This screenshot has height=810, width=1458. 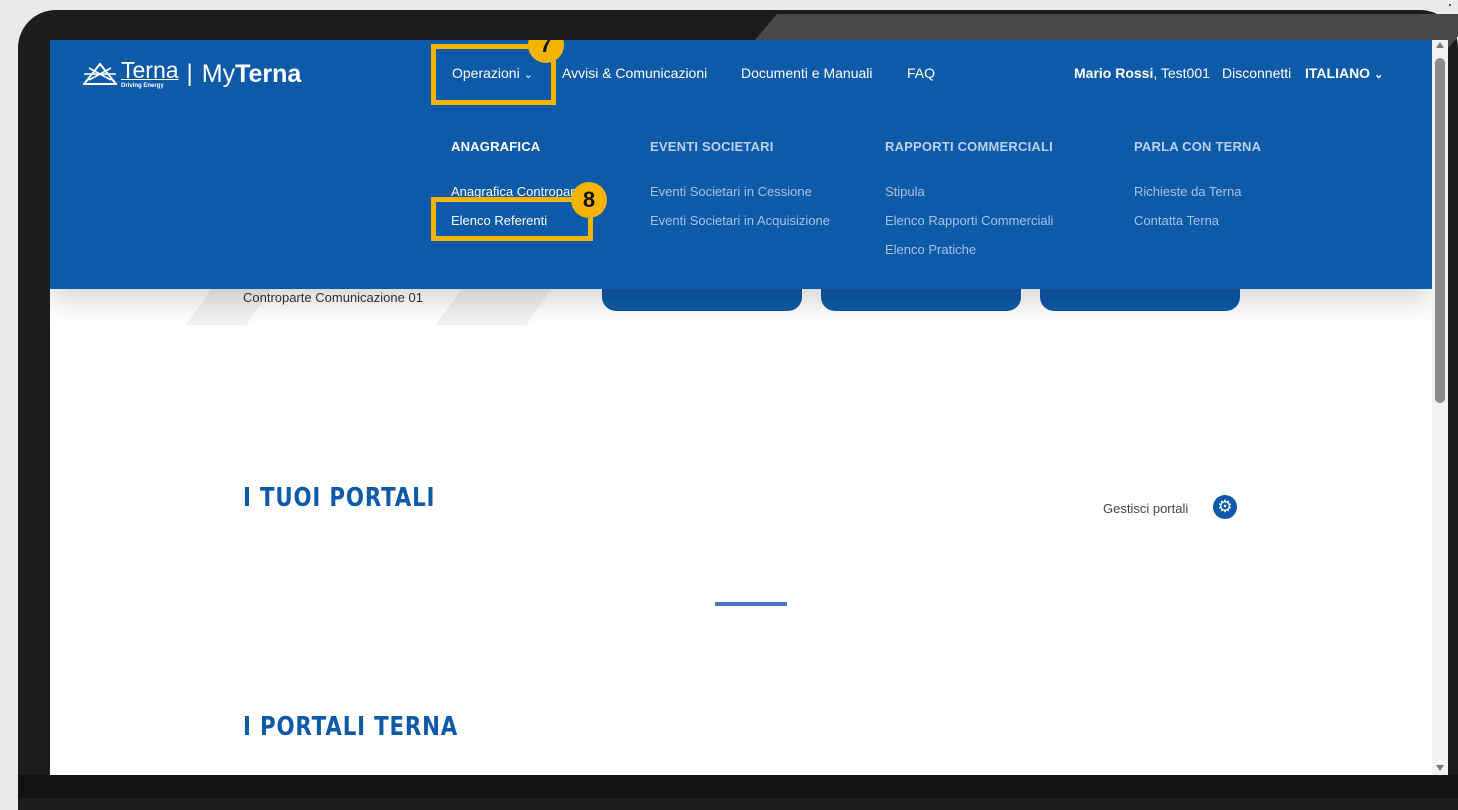 What do you see at coordinates (351, 727) in the screenshot?
I see `terna-portals-title: I PORTALI TERNA` at bounding box center [351, 727].